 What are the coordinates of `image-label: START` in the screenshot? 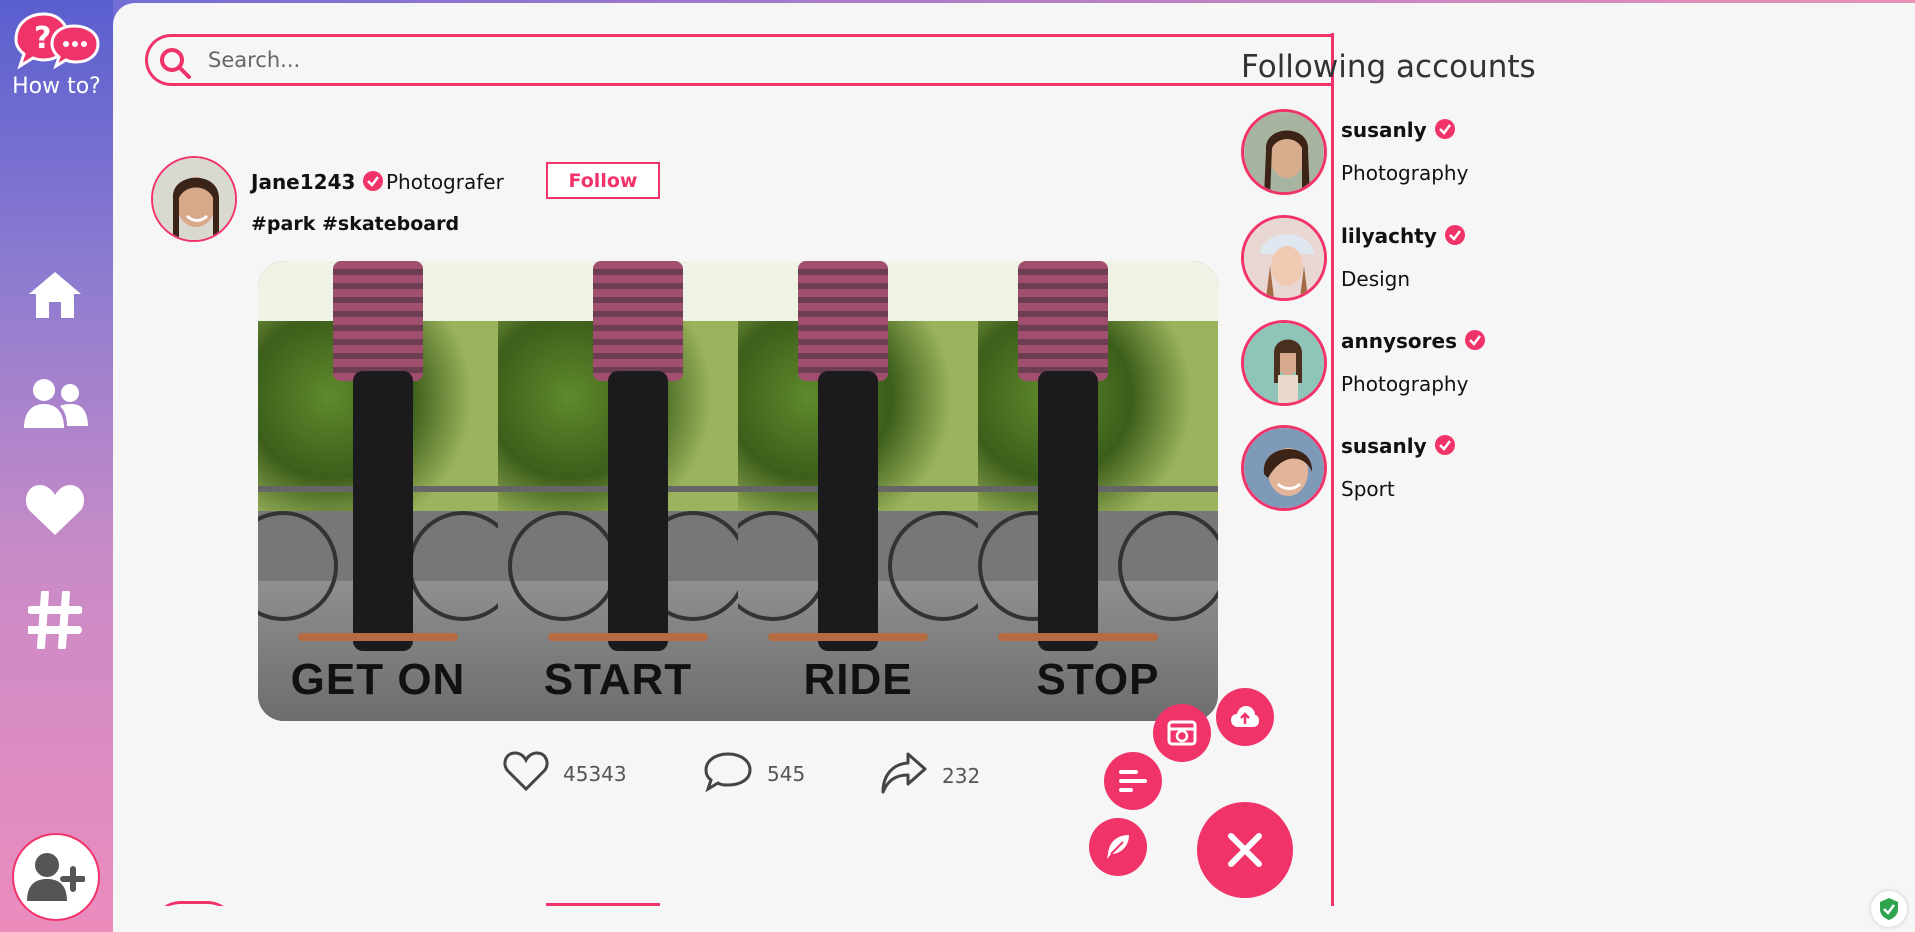 It's located at (618, 679).